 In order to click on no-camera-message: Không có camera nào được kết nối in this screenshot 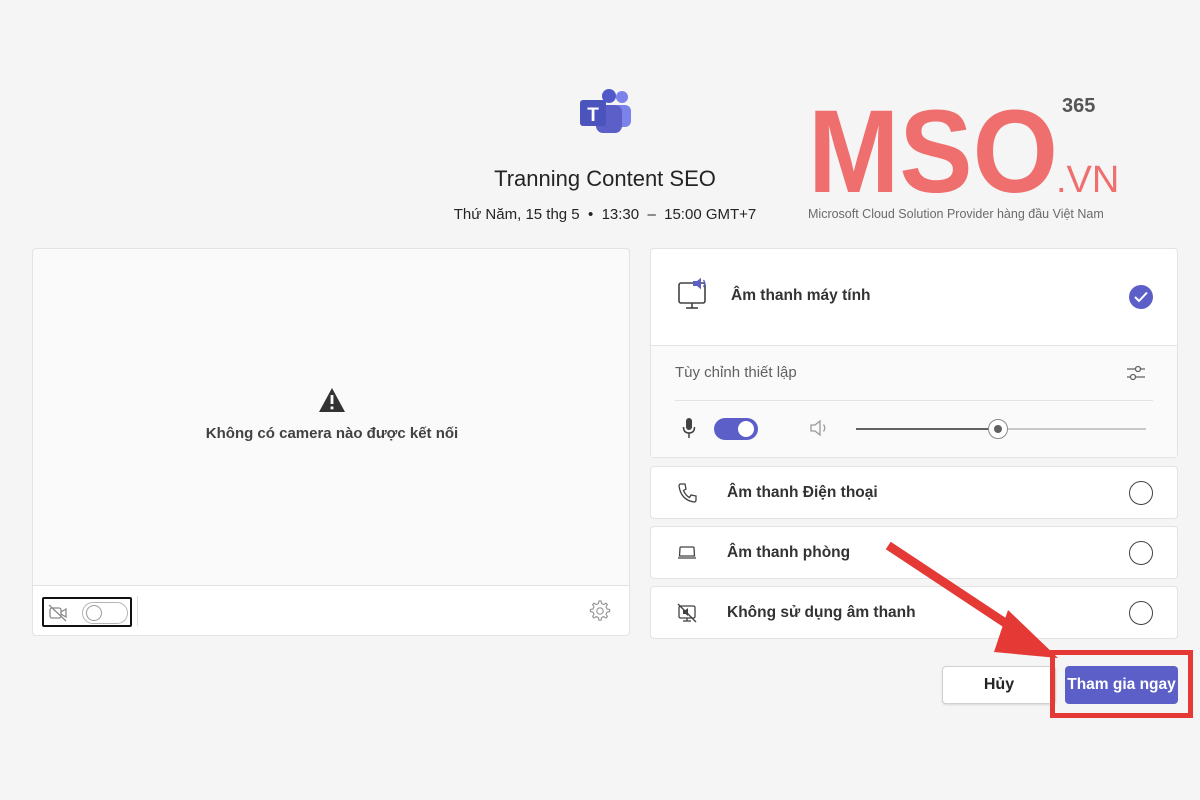, I will do `click(332, 433)`.